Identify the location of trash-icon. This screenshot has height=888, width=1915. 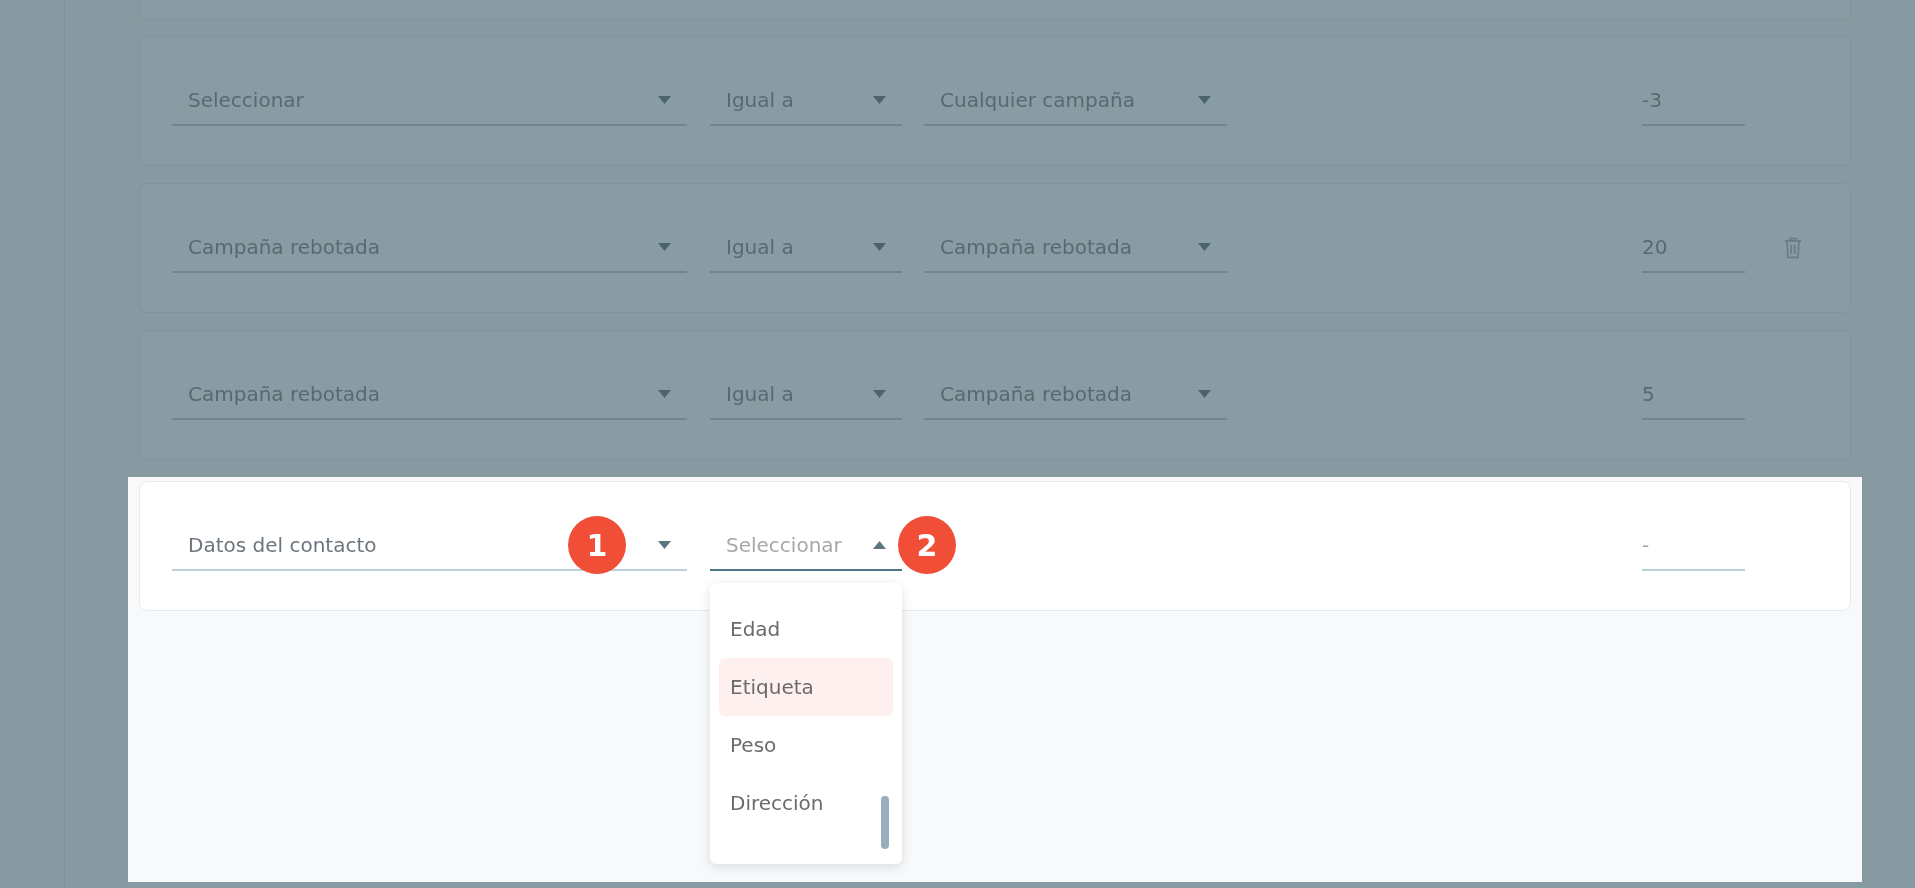
(1793, 248).